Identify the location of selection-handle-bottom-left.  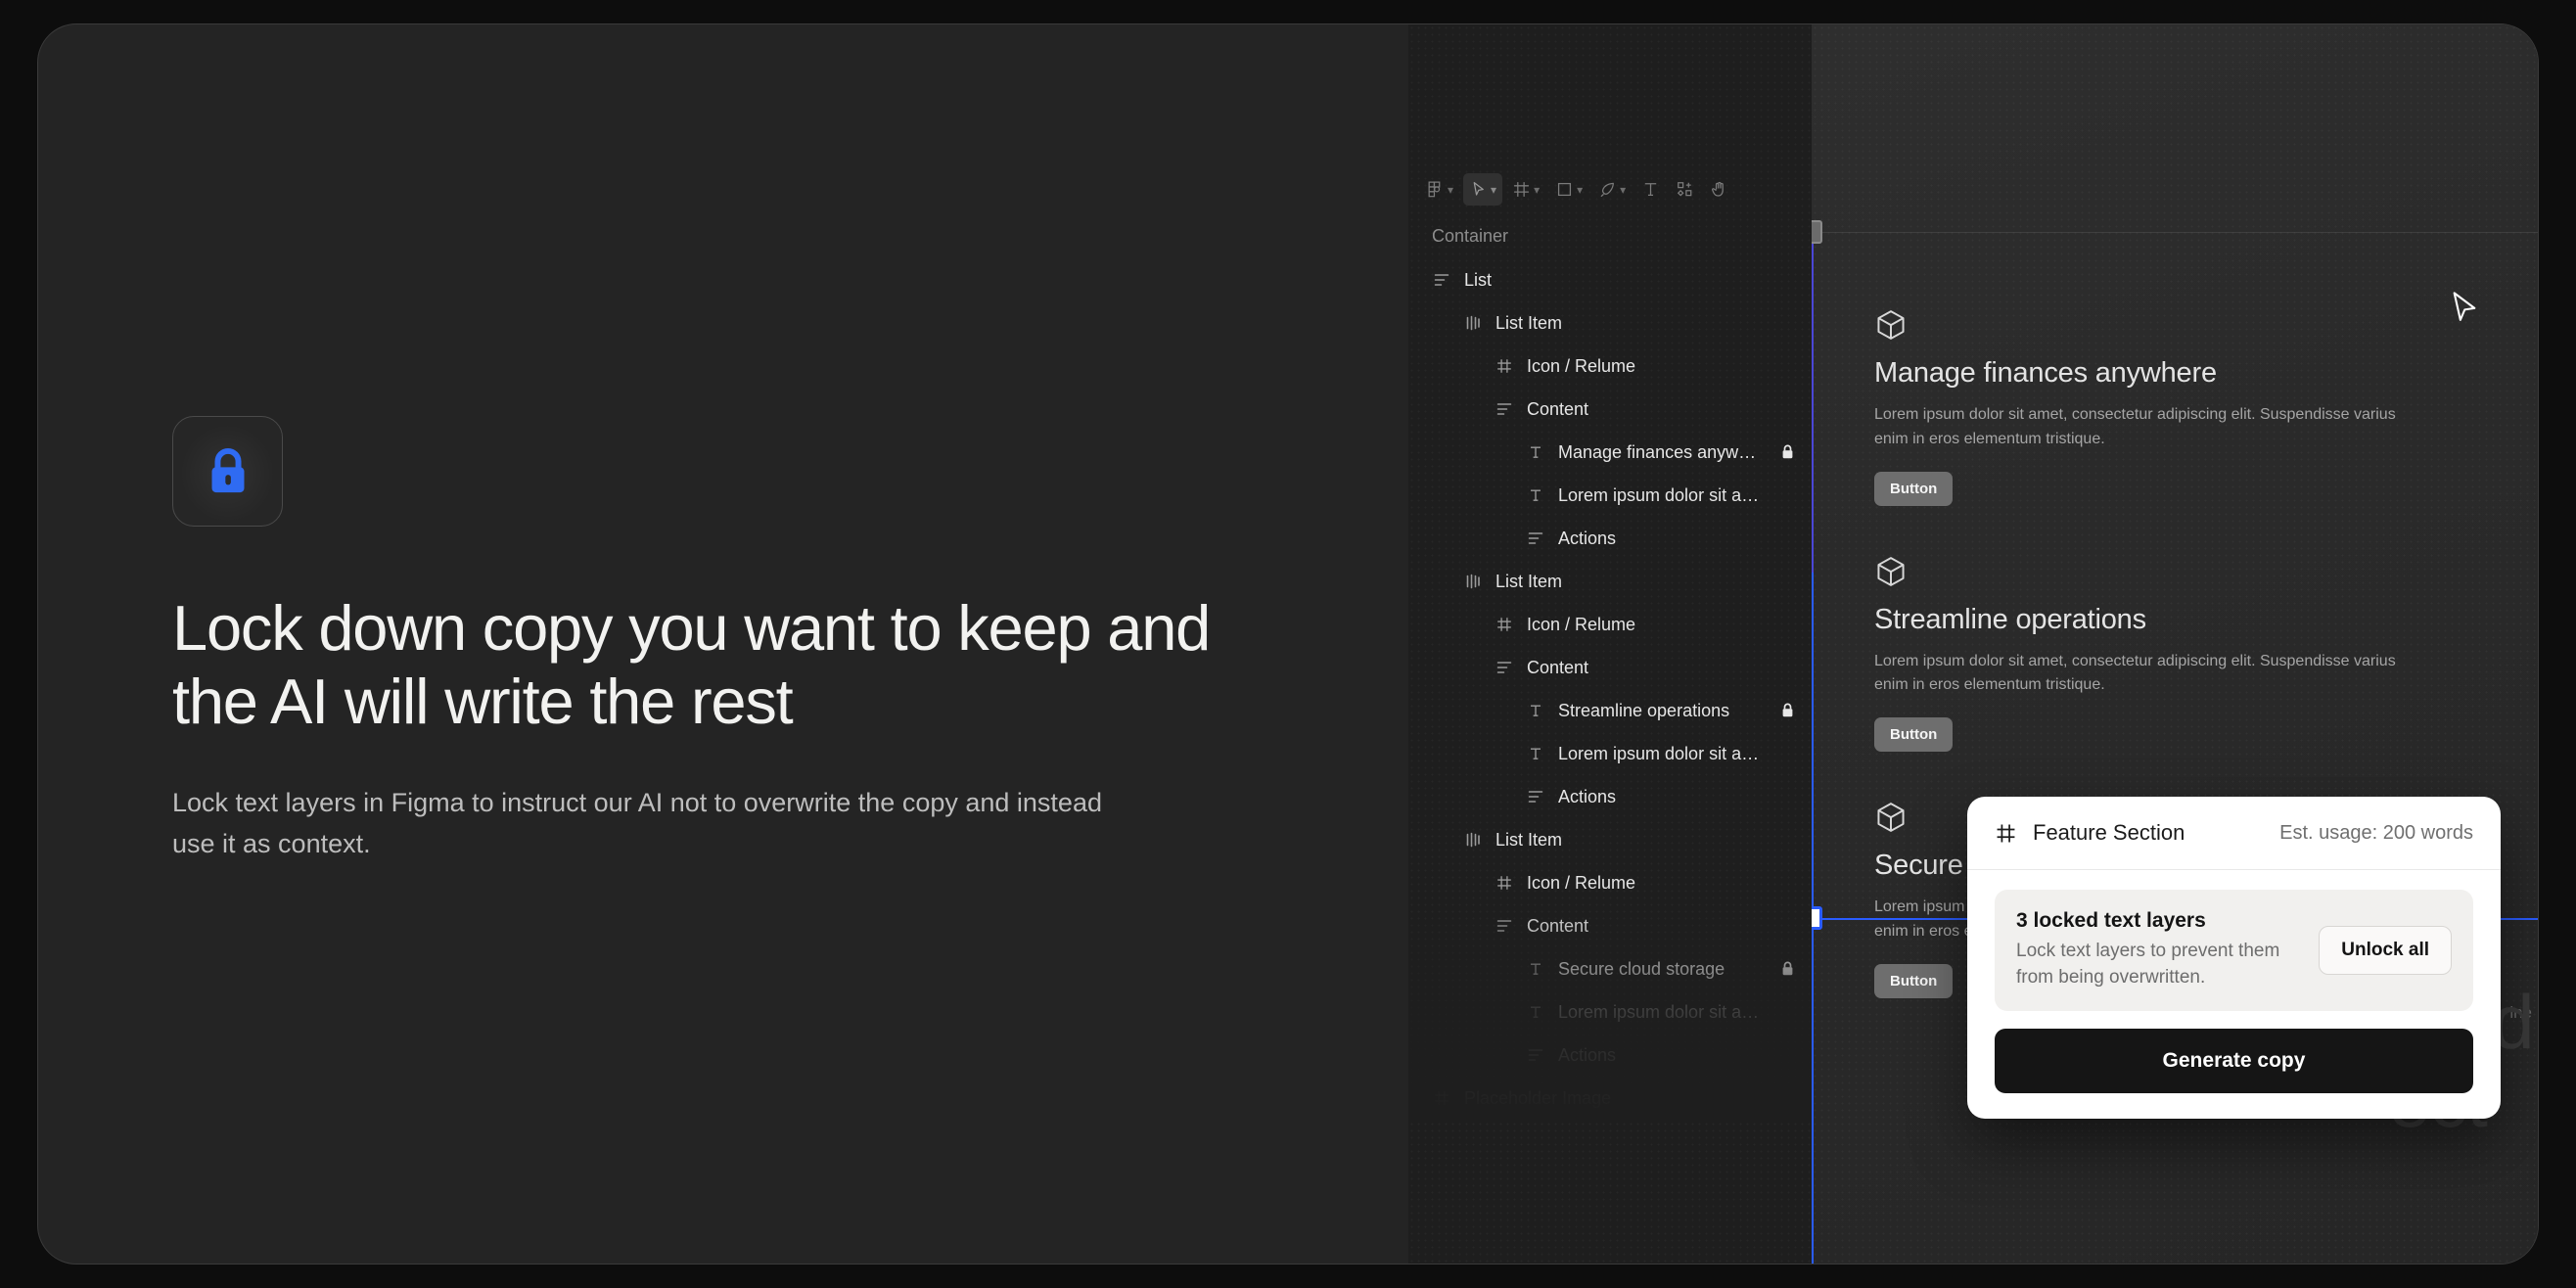
(1817, 918).